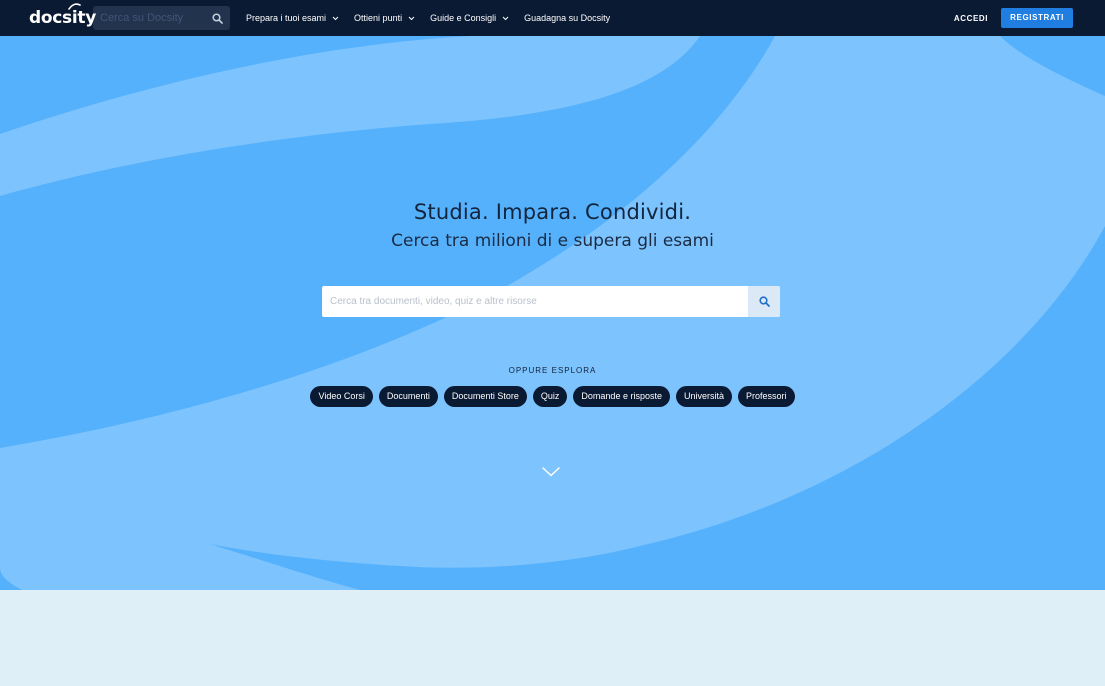 This screenshot has width=1105, height=686. What do you see at coordinates (703, 396) in the screenshot?
I see `chip-universita: Università` at bounding box center [703, 396].